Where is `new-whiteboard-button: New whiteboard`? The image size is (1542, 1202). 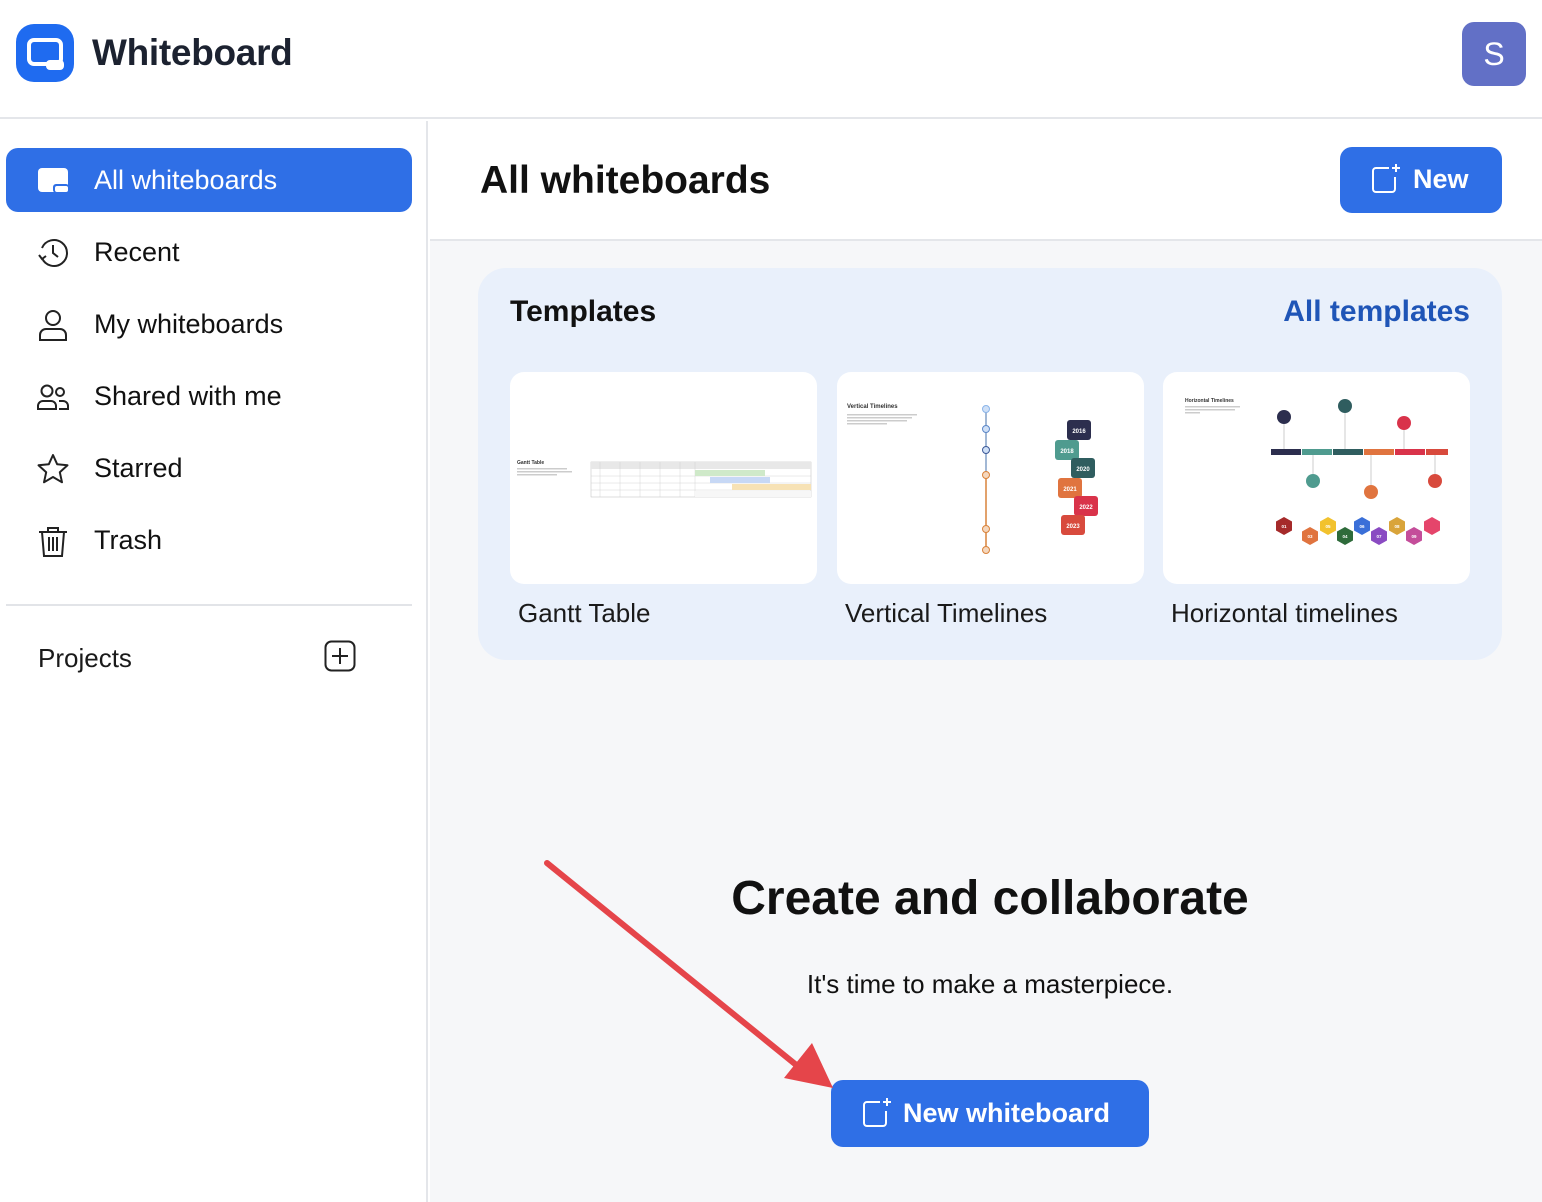 new-whiteboard-button: New whiteboard is located at coordinates (990, 1113).